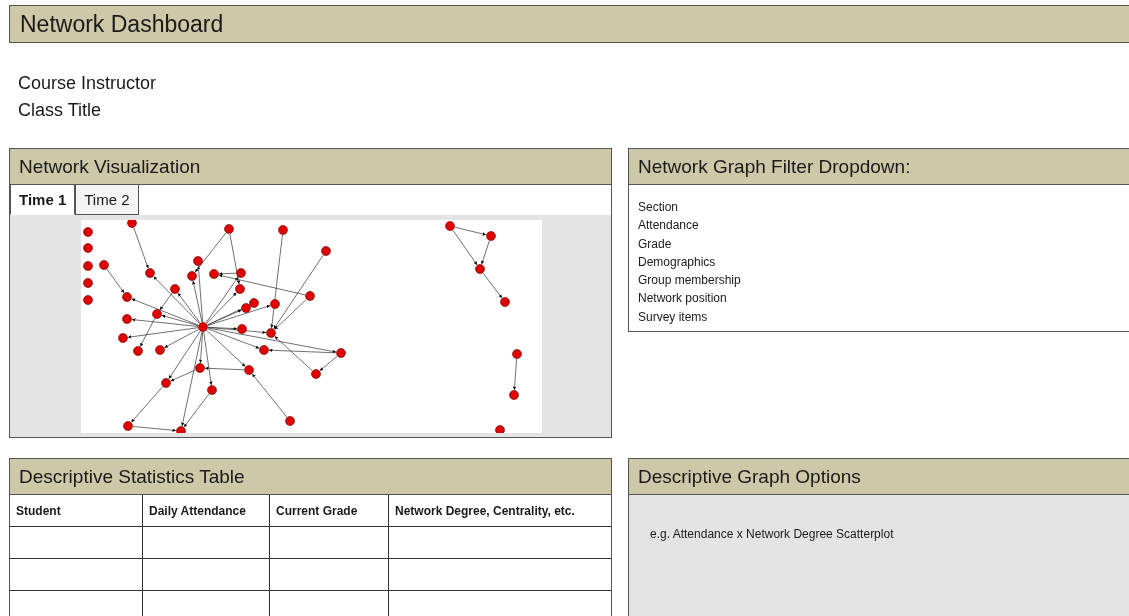 The image size is (1129, 616). What do you see at coordinates (879, 167) in the screenshot?
I see `panel-title: Network Graph Filter Dropdown:` at bounding box center [879, 167].